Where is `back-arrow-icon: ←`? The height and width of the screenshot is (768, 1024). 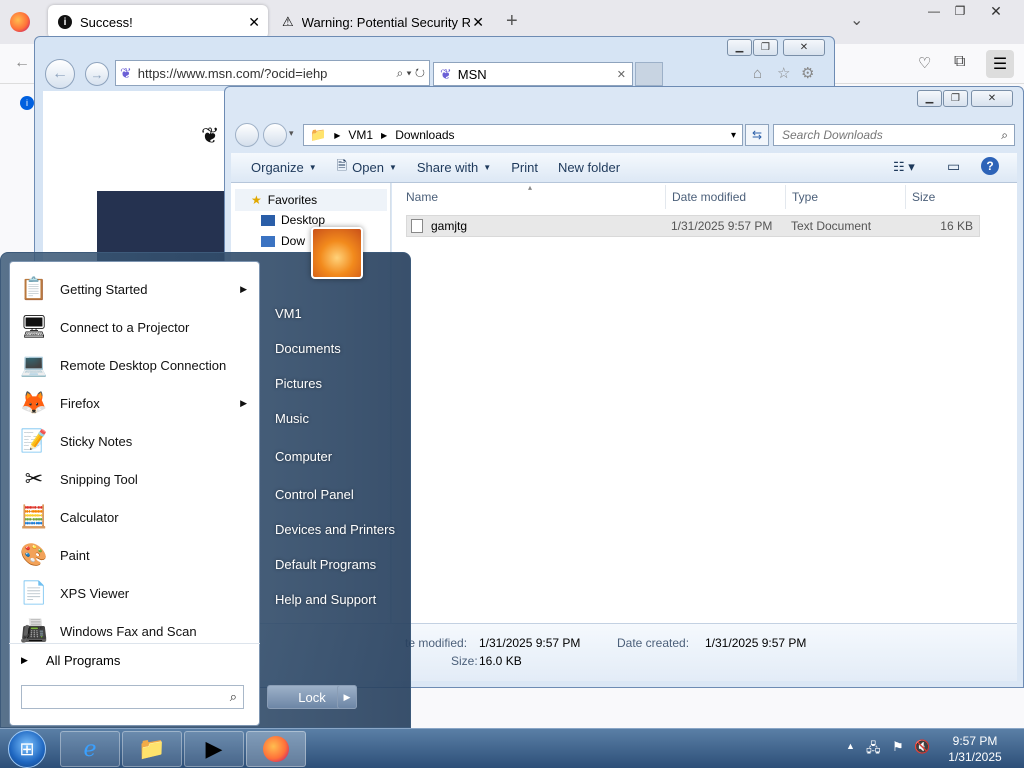 back-arrow-icon: ← is located at coordinates (22, 63).